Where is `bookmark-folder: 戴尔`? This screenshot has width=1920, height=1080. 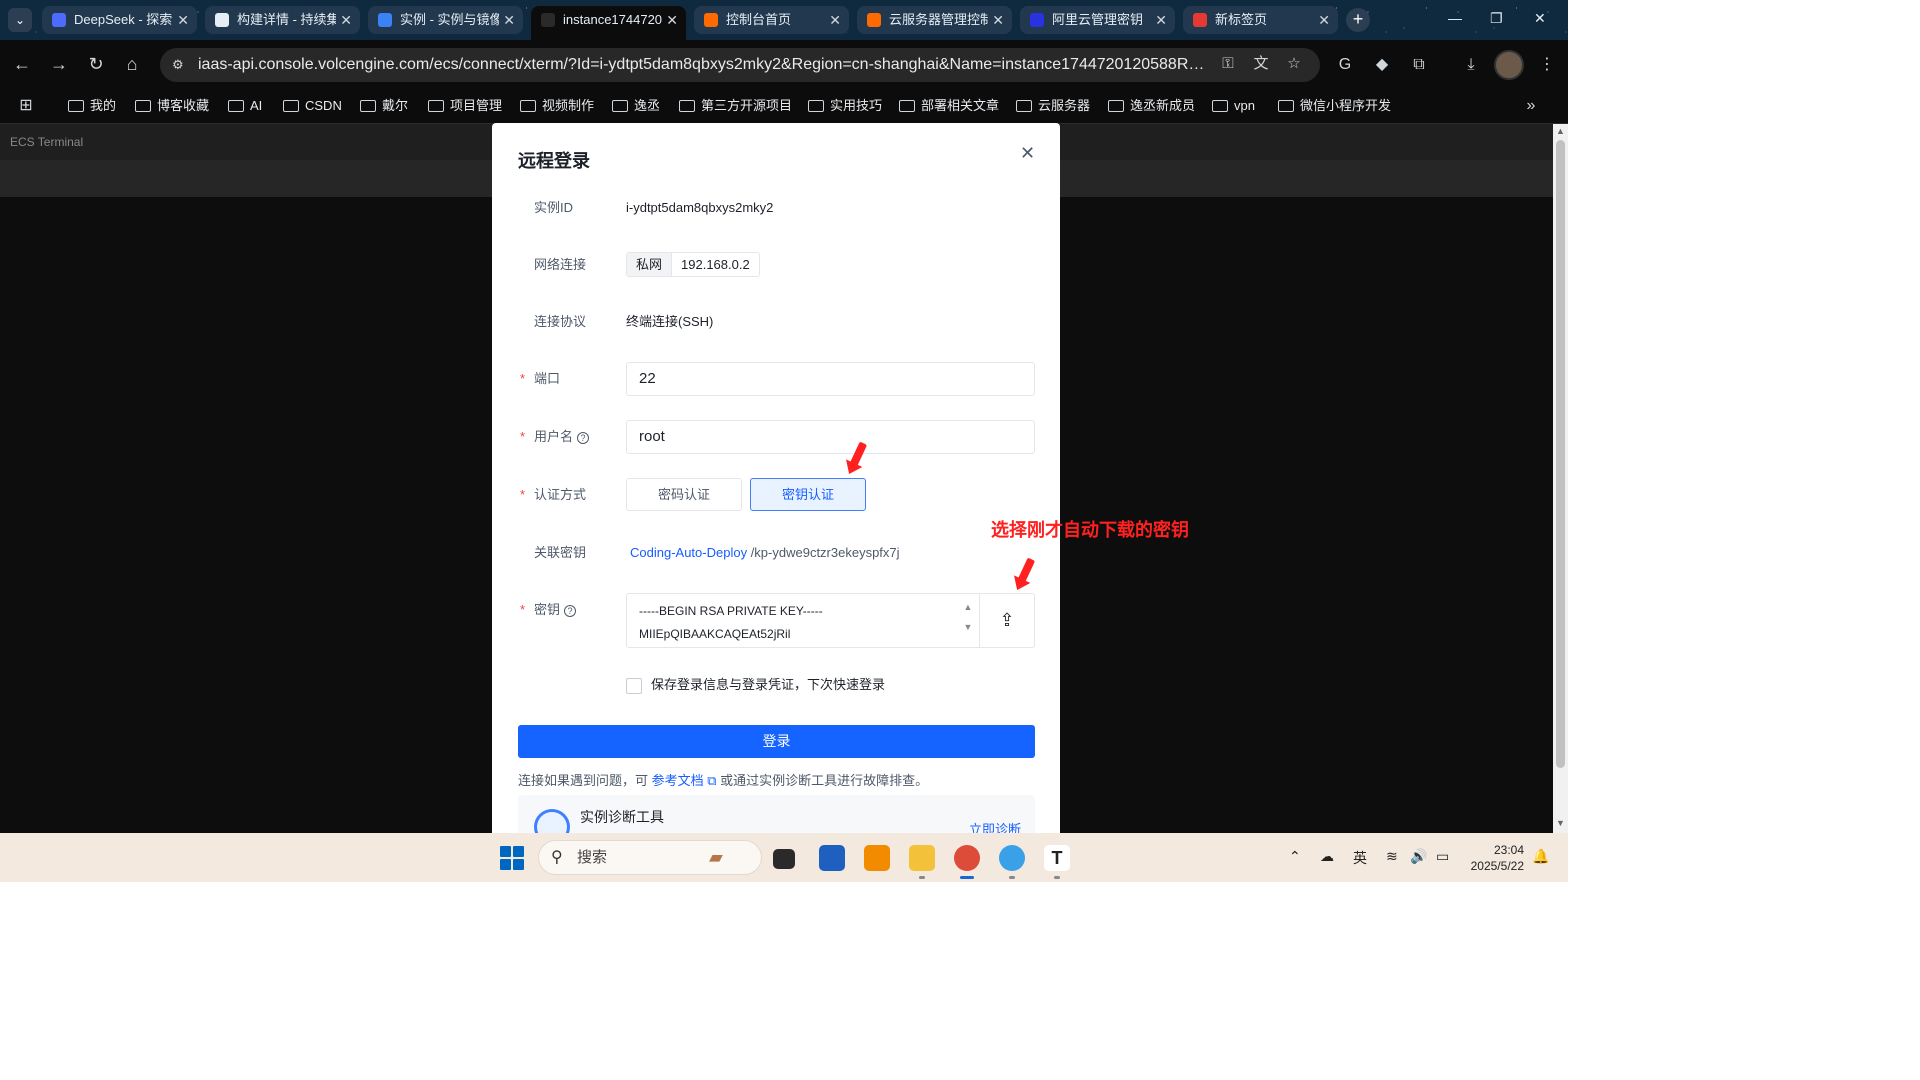
bookmark-folder: 戴尔 is located at coordinates (384, 106).